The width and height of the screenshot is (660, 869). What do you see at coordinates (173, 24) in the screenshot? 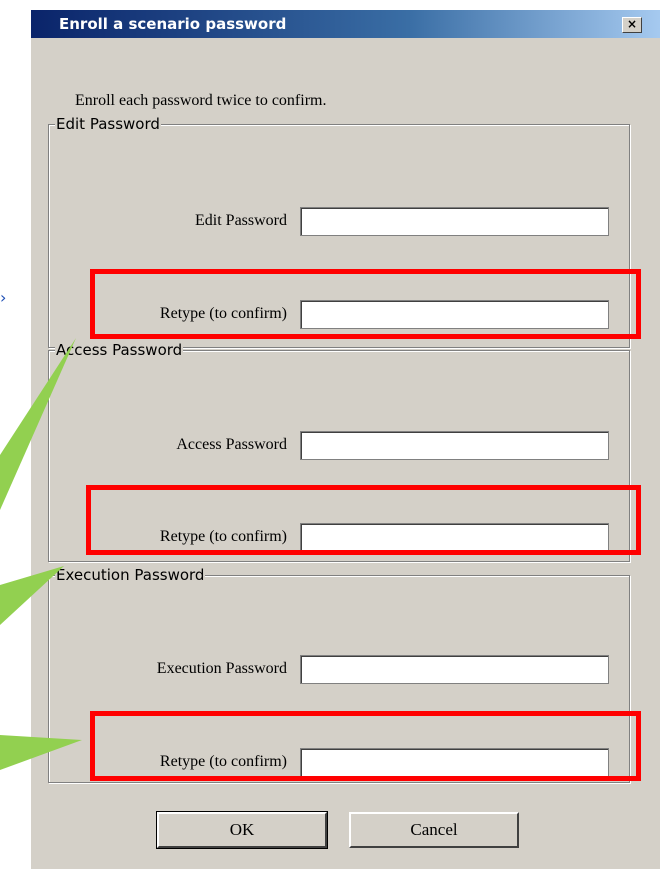
I see `window-title: Enroll a scenario password` at bounding box center [173, 24].